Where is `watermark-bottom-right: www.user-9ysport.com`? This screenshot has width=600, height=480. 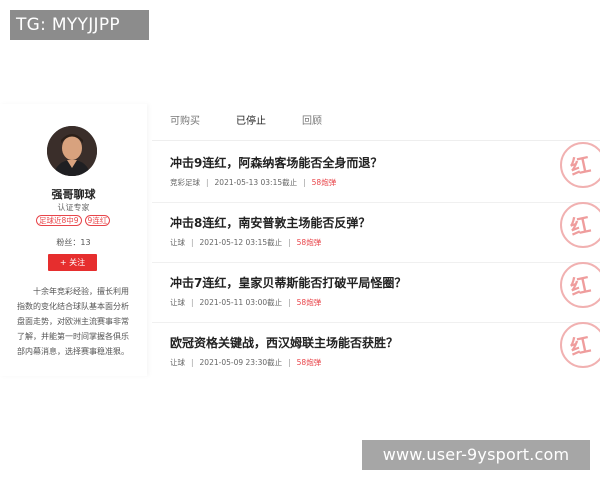 watermark-bottom-right: www.user-9ysport.com is located at coordinates (476, 455).